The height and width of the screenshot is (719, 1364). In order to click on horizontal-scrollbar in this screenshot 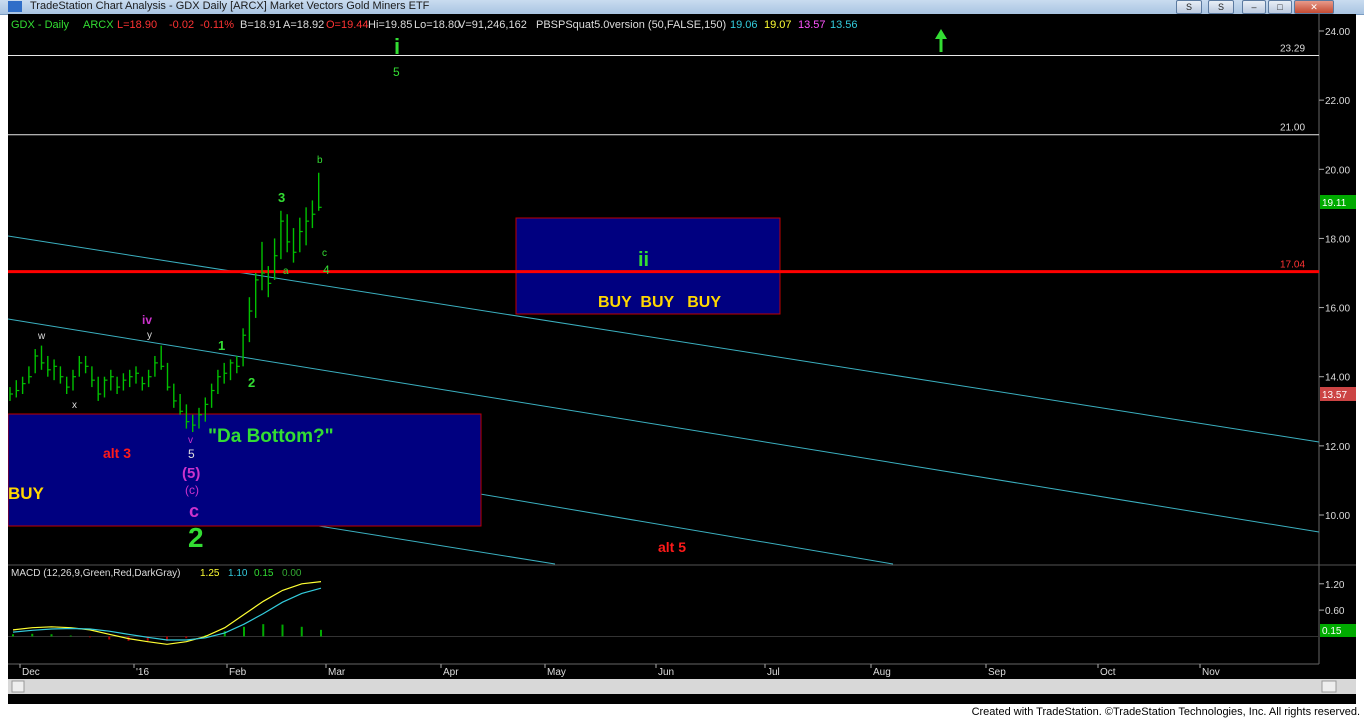, I will do `click(682, 686)`.